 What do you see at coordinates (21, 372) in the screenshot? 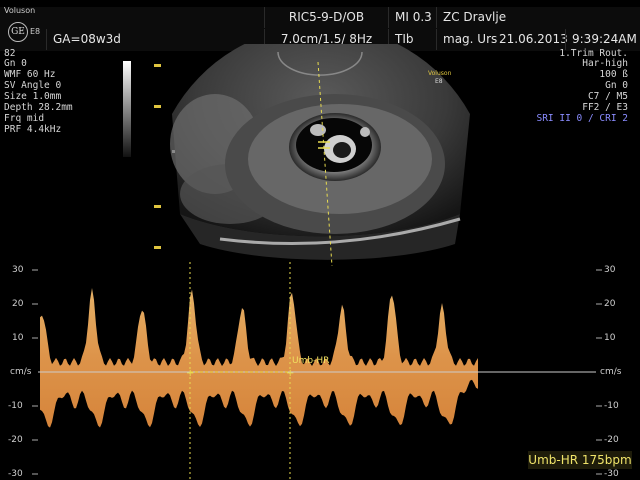
I see `axis-label-left: cm/s` at bounding box center [21, 372].